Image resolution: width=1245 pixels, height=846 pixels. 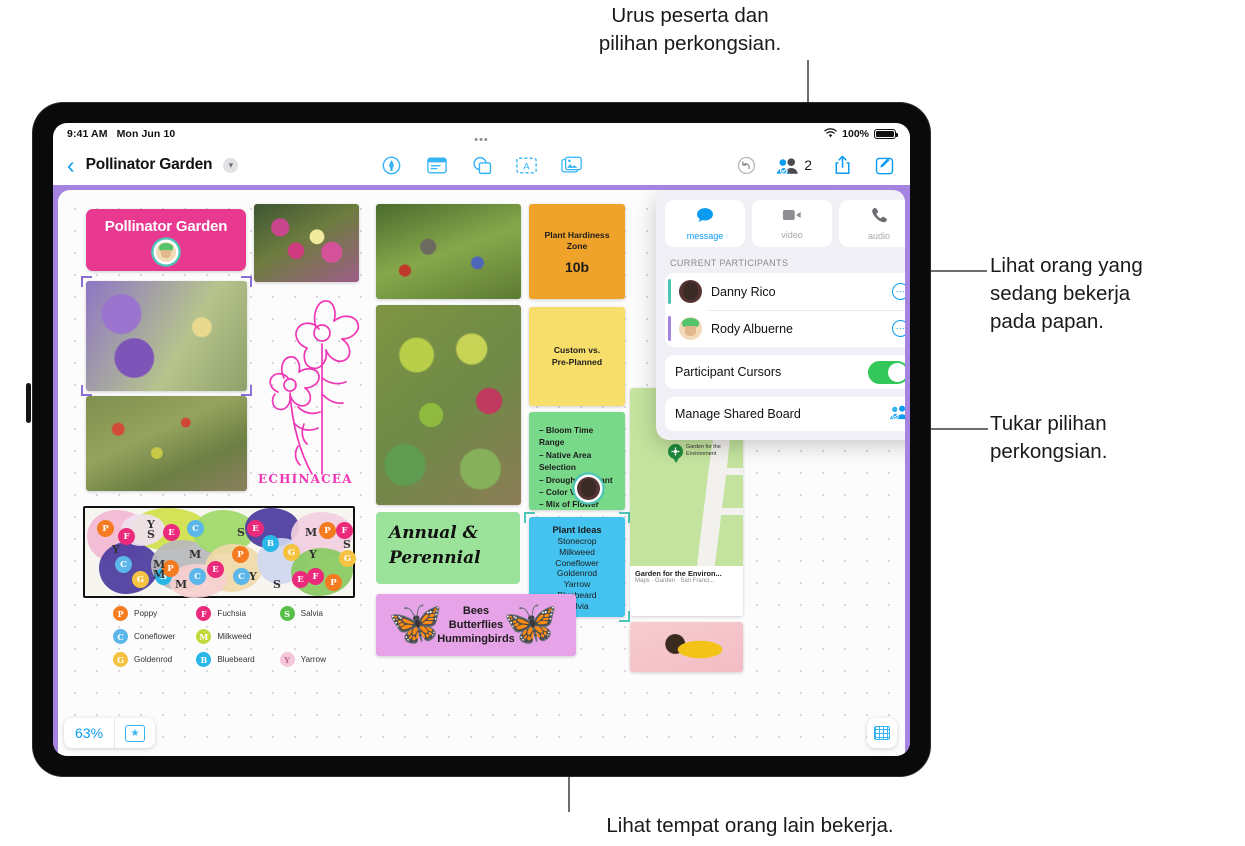 What do you see at coordinates (166, 240) in the screenshot?
I see `board-title-card: Pollinator Garden` at bounding box center [166, 240].